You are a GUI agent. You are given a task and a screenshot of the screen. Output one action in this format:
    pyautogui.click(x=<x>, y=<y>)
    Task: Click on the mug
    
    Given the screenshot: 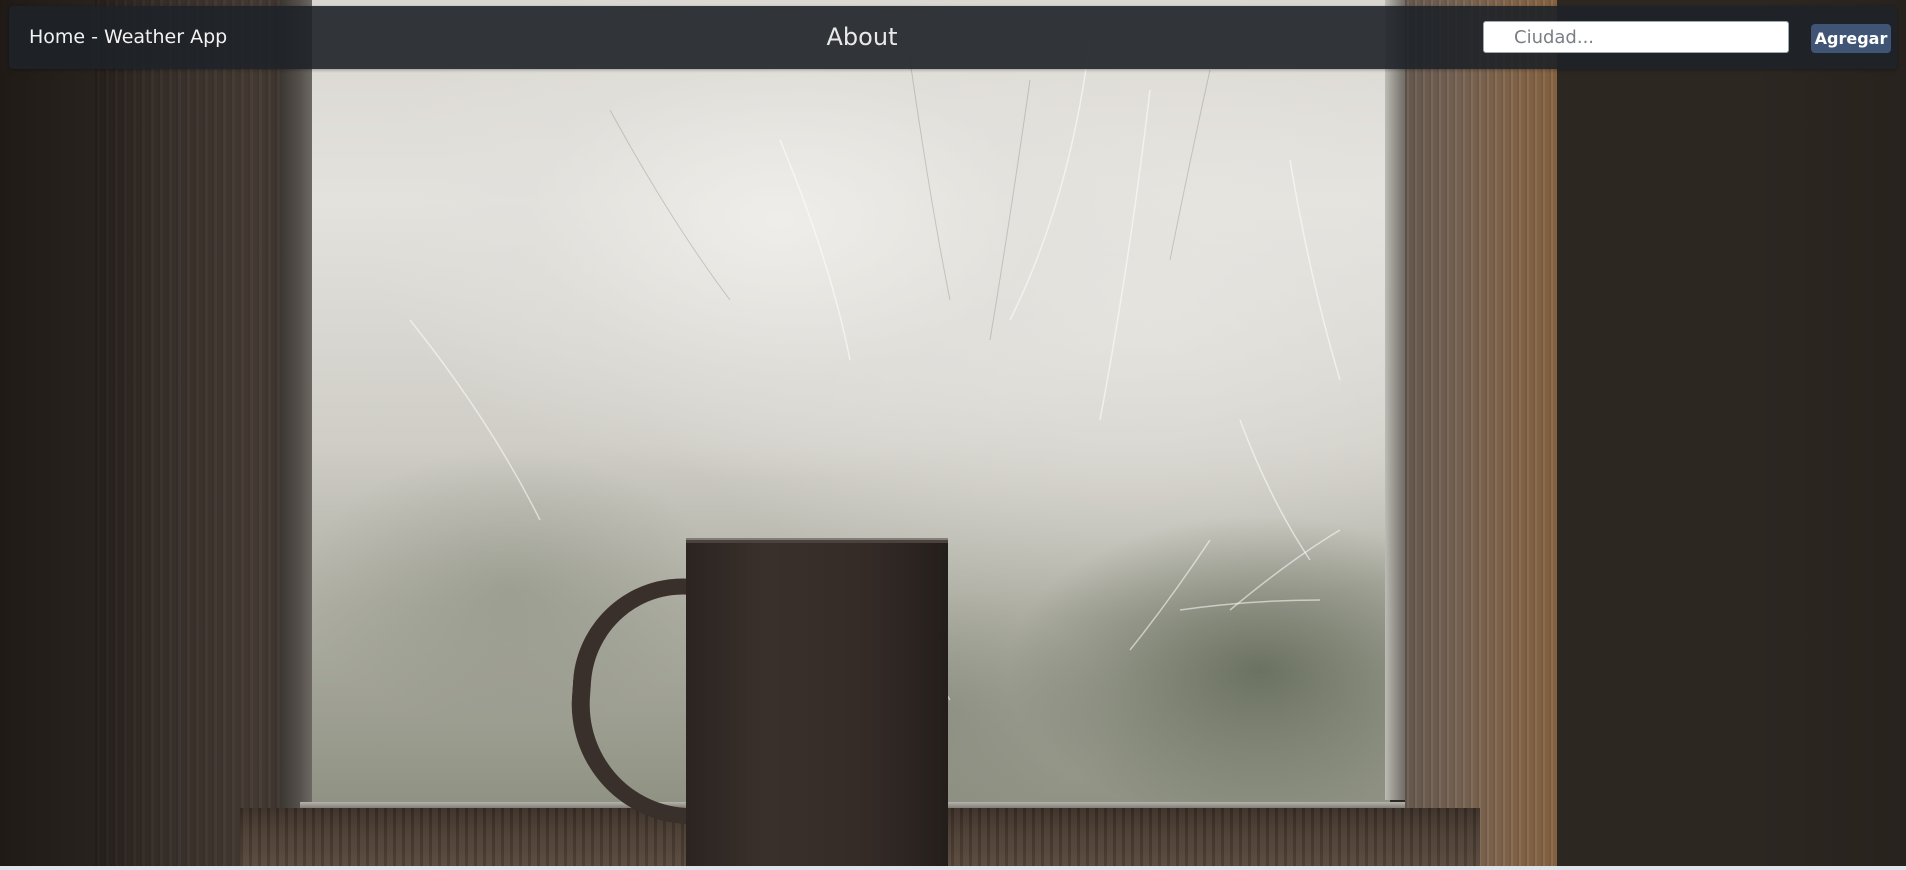 What is the action you would take?
    pyautogui.click(x=817, y=703)
    